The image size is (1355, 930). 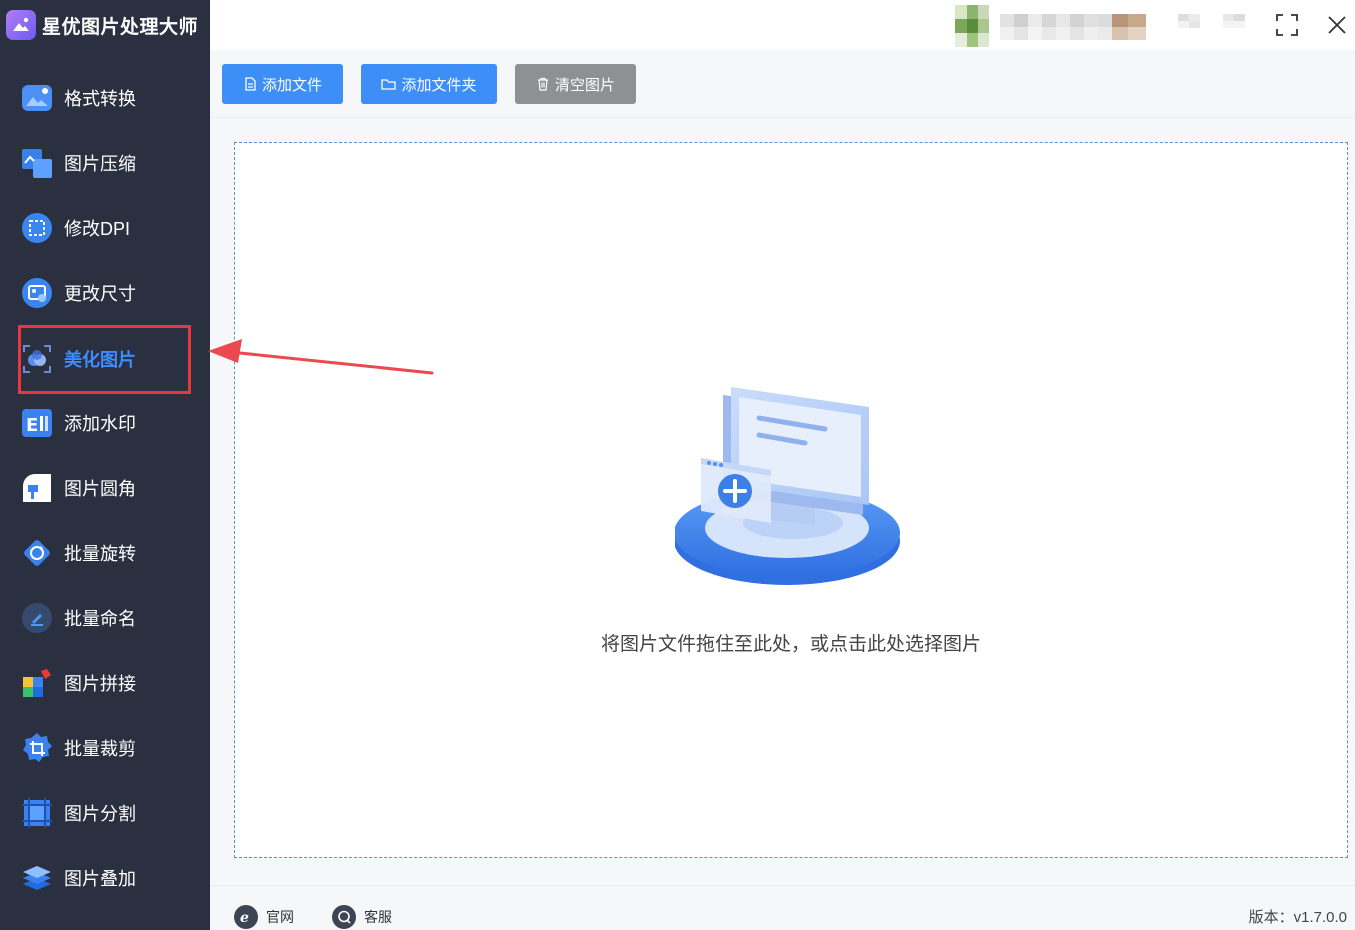 I want to click on website-label: 官网, so click(x=280, y=917).